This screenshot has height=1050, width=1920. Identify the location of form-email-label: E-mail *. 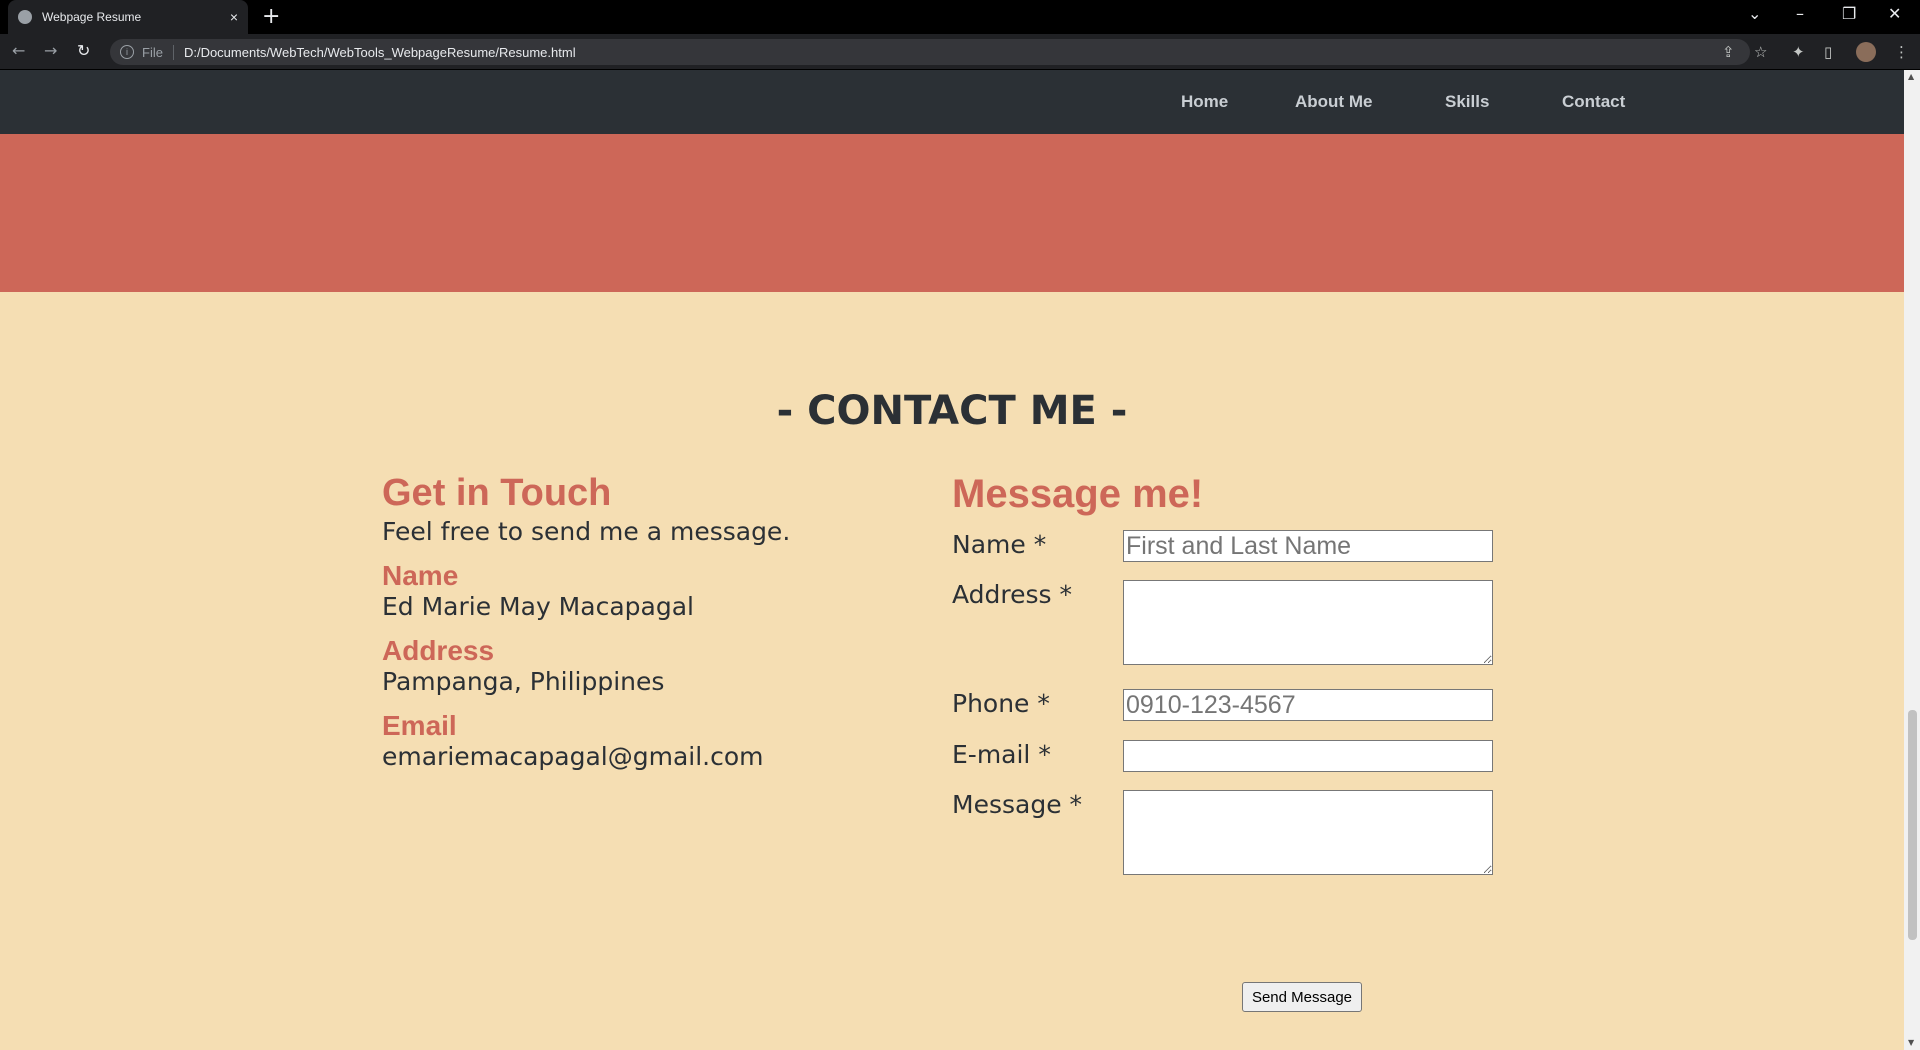
(1001, 754).